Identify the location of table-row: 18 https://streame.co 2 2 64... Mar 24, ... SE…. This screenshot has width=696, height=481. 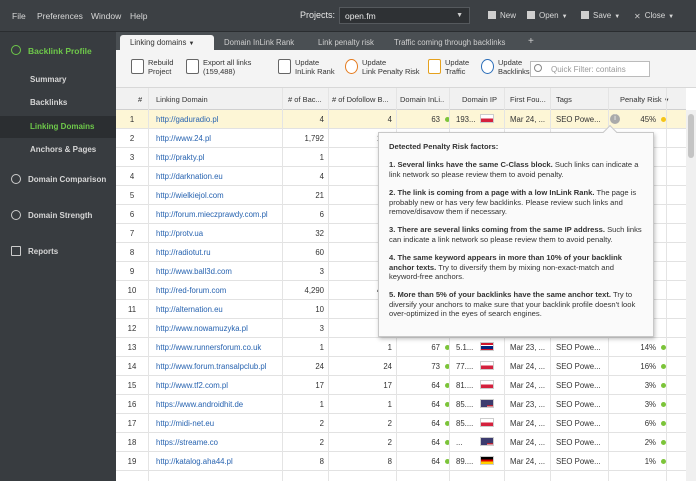
(401, 442).